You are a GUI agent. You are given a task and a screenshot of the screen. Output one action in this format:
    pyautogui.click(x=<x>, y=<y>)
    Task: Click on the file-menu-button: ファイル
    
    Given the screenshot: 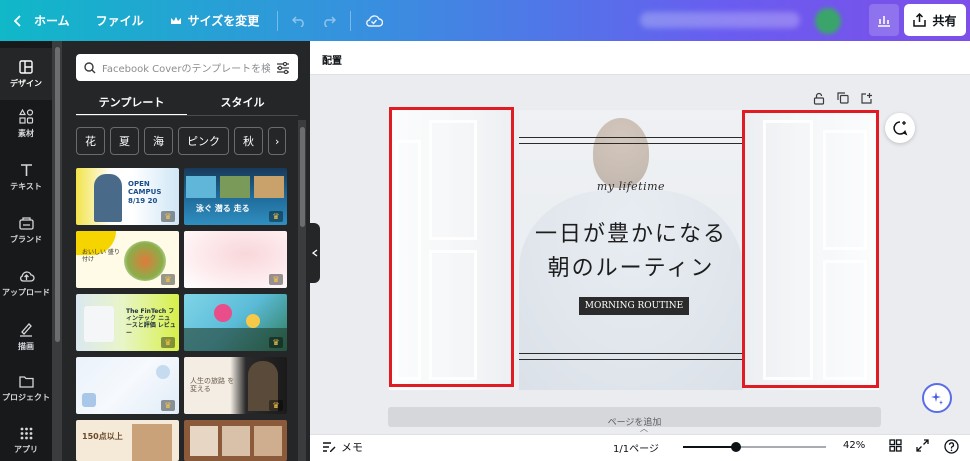 What is the action you would take?
    pyautogui.click(x=119, y=20)
    